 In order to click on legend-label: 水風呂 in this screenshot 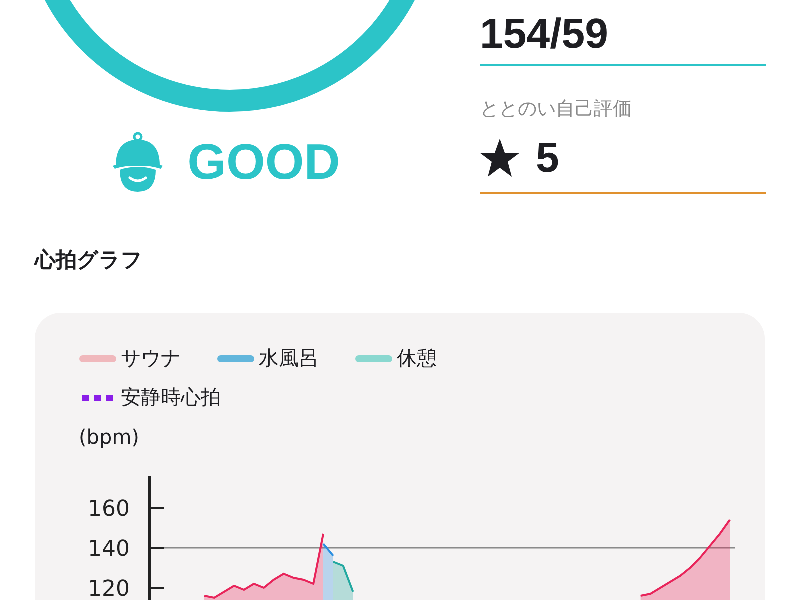, I will do `click(289, 358)`.